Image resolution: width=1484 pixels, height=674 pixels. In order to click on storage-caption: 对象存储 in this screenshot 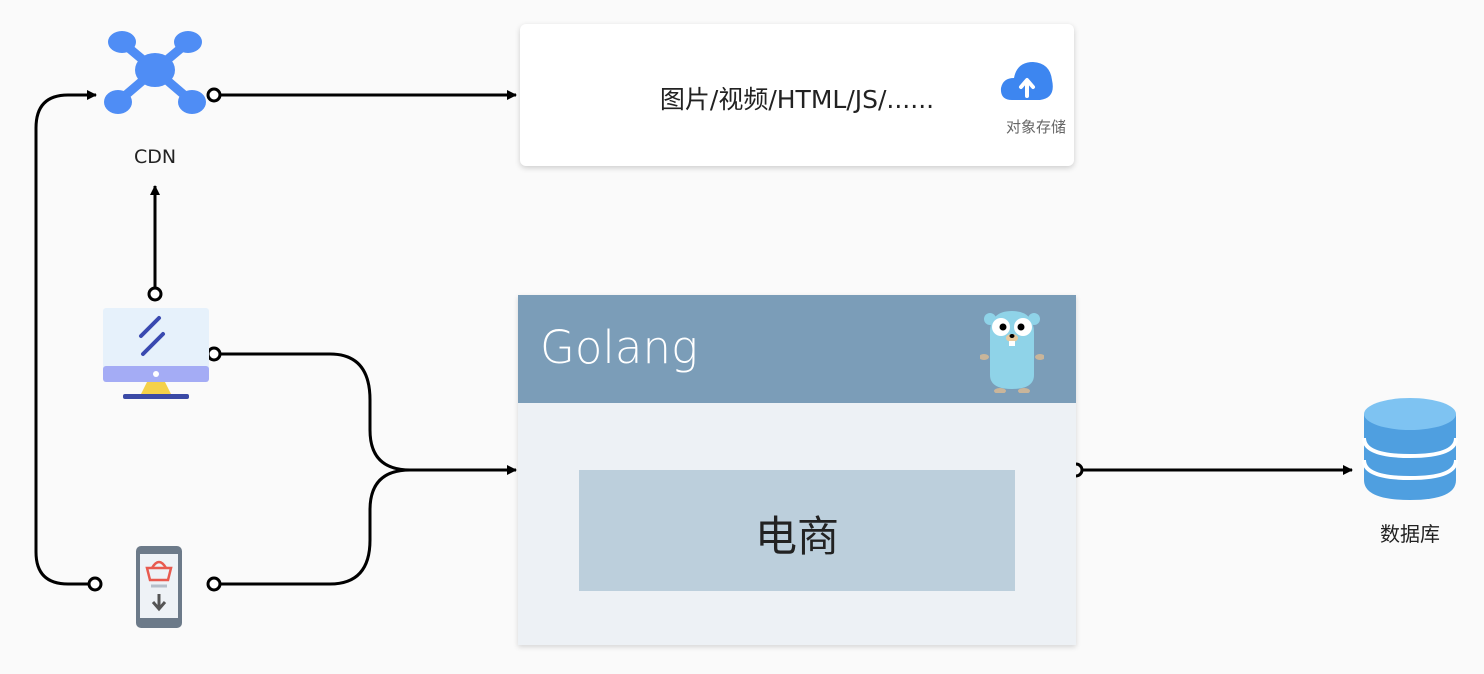, I will do `click(1035, 127)`.